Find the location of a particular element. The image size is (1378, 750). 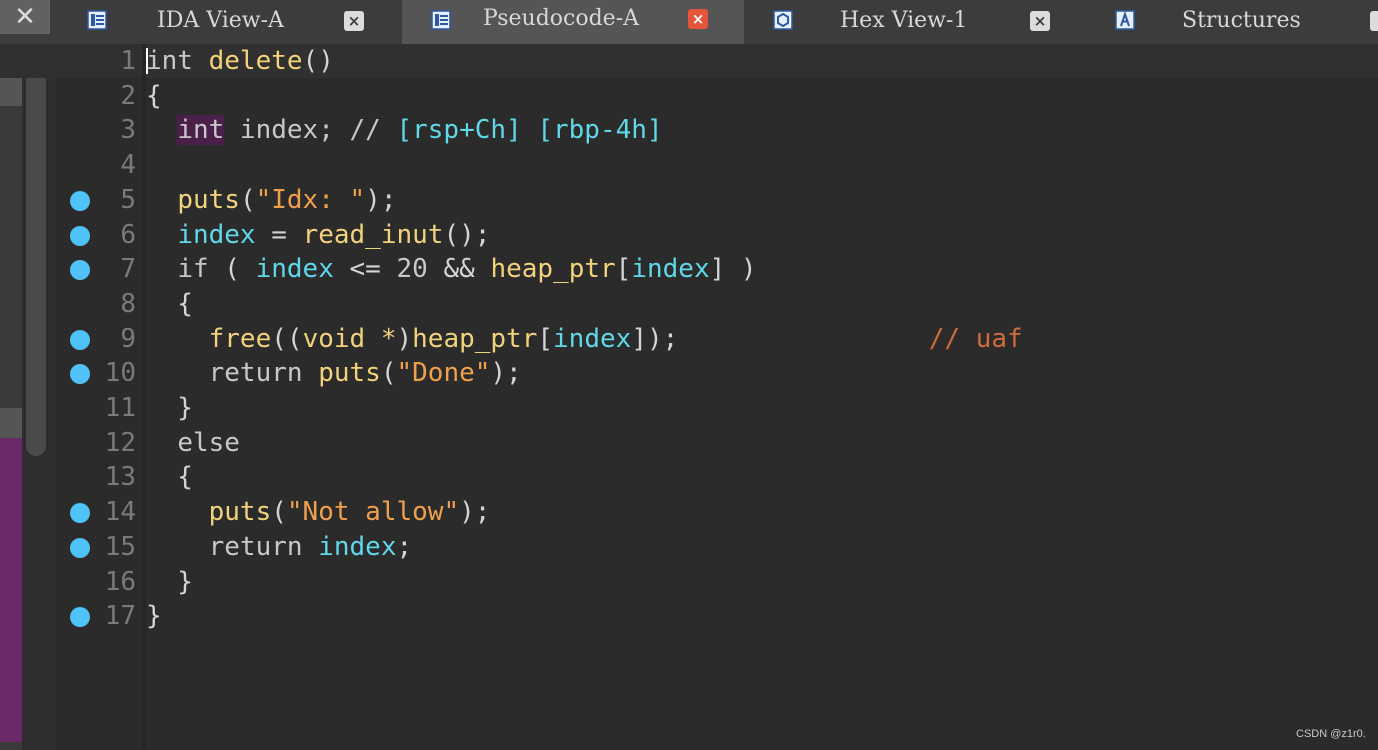

disassembly-view-icon is located at coordinates (97, 20).